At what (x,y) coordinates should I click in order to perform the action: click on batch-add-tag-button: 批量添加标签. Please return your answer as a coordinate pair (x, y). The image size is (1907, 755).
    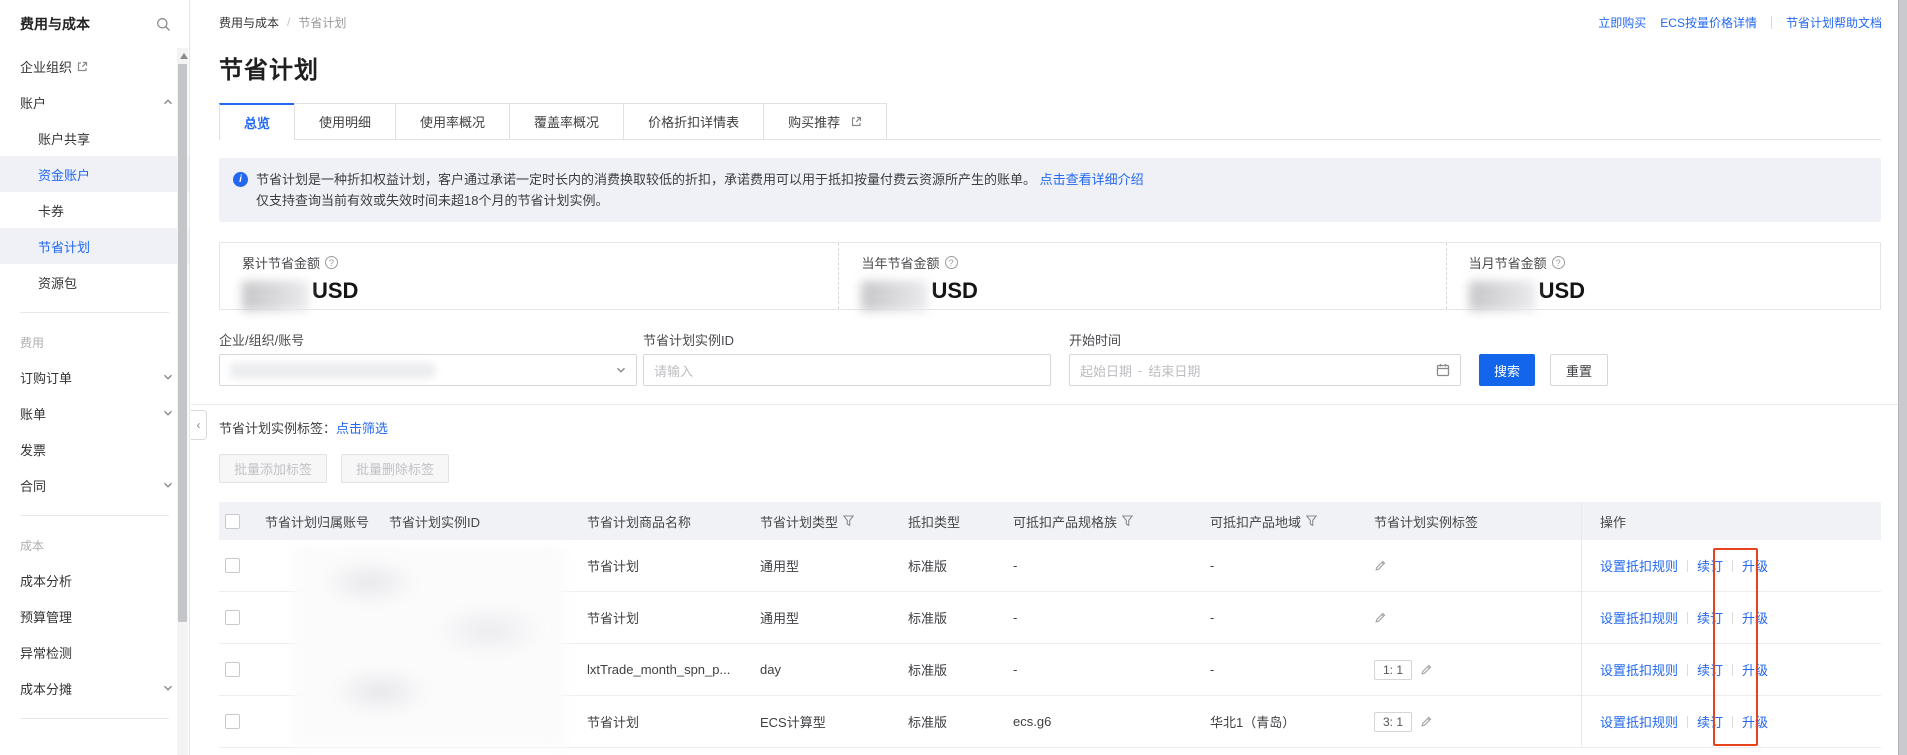
    Looking at the image, I should click on (273, 468).